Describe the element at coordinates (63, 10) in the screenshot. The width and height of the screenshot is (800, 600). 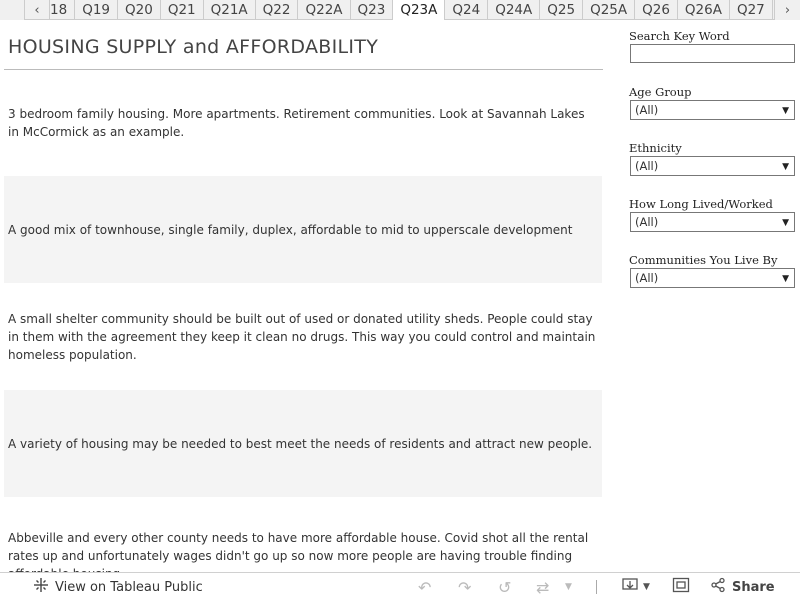
I see `tab-18: 18` at that location.